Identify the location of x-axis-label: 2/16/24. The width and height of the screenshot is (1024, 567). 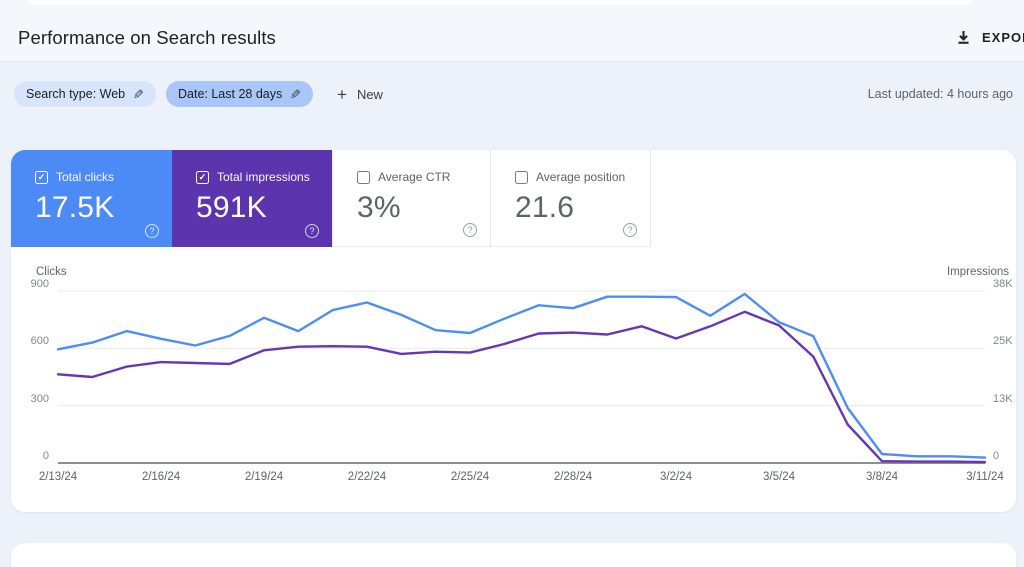
(161, 477).